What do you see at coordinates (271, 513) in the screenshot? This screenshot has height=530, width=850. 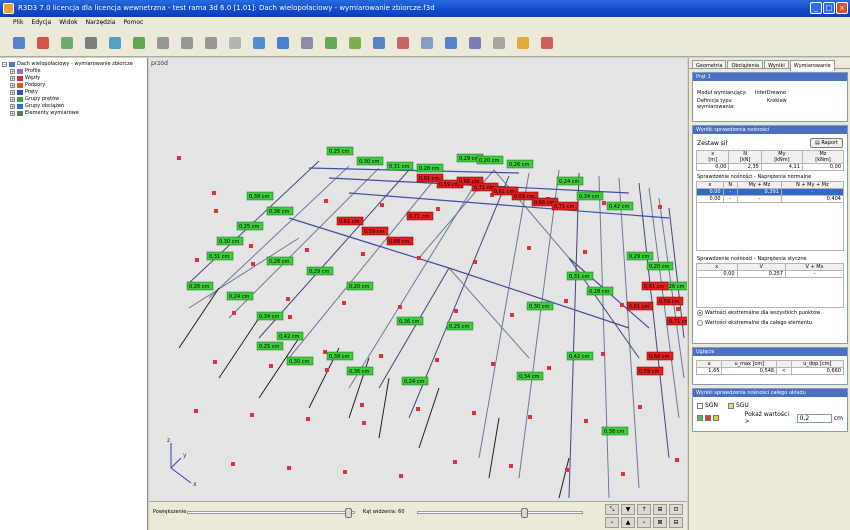 I see `zoom-slider` at bounding box center [271, 513].